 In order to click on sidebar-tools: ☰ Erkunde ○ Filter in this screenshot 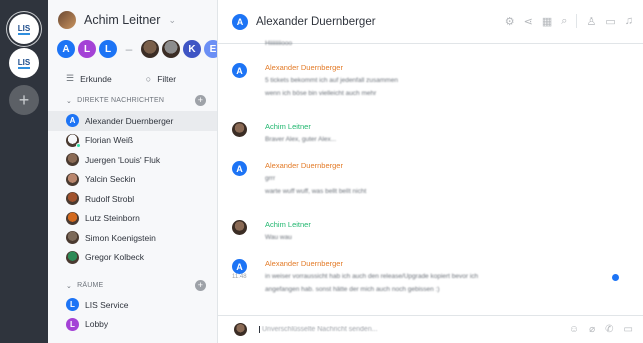, I will do `click(121, 78)`.